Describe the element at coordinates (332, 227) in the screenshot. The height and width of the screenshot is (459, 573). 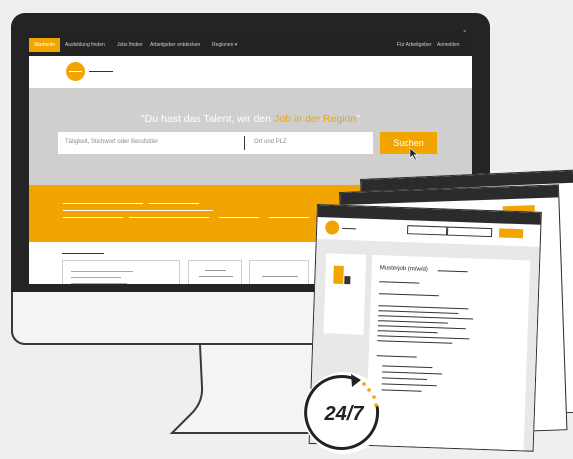
I see `page-logo-icon` at that location.